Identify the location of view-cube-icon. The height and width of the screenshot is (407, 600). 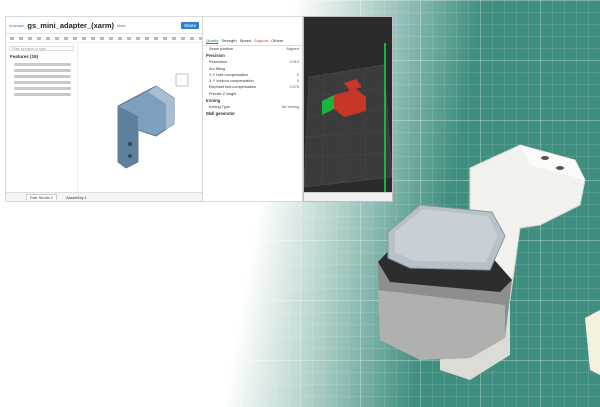
(182, 80).